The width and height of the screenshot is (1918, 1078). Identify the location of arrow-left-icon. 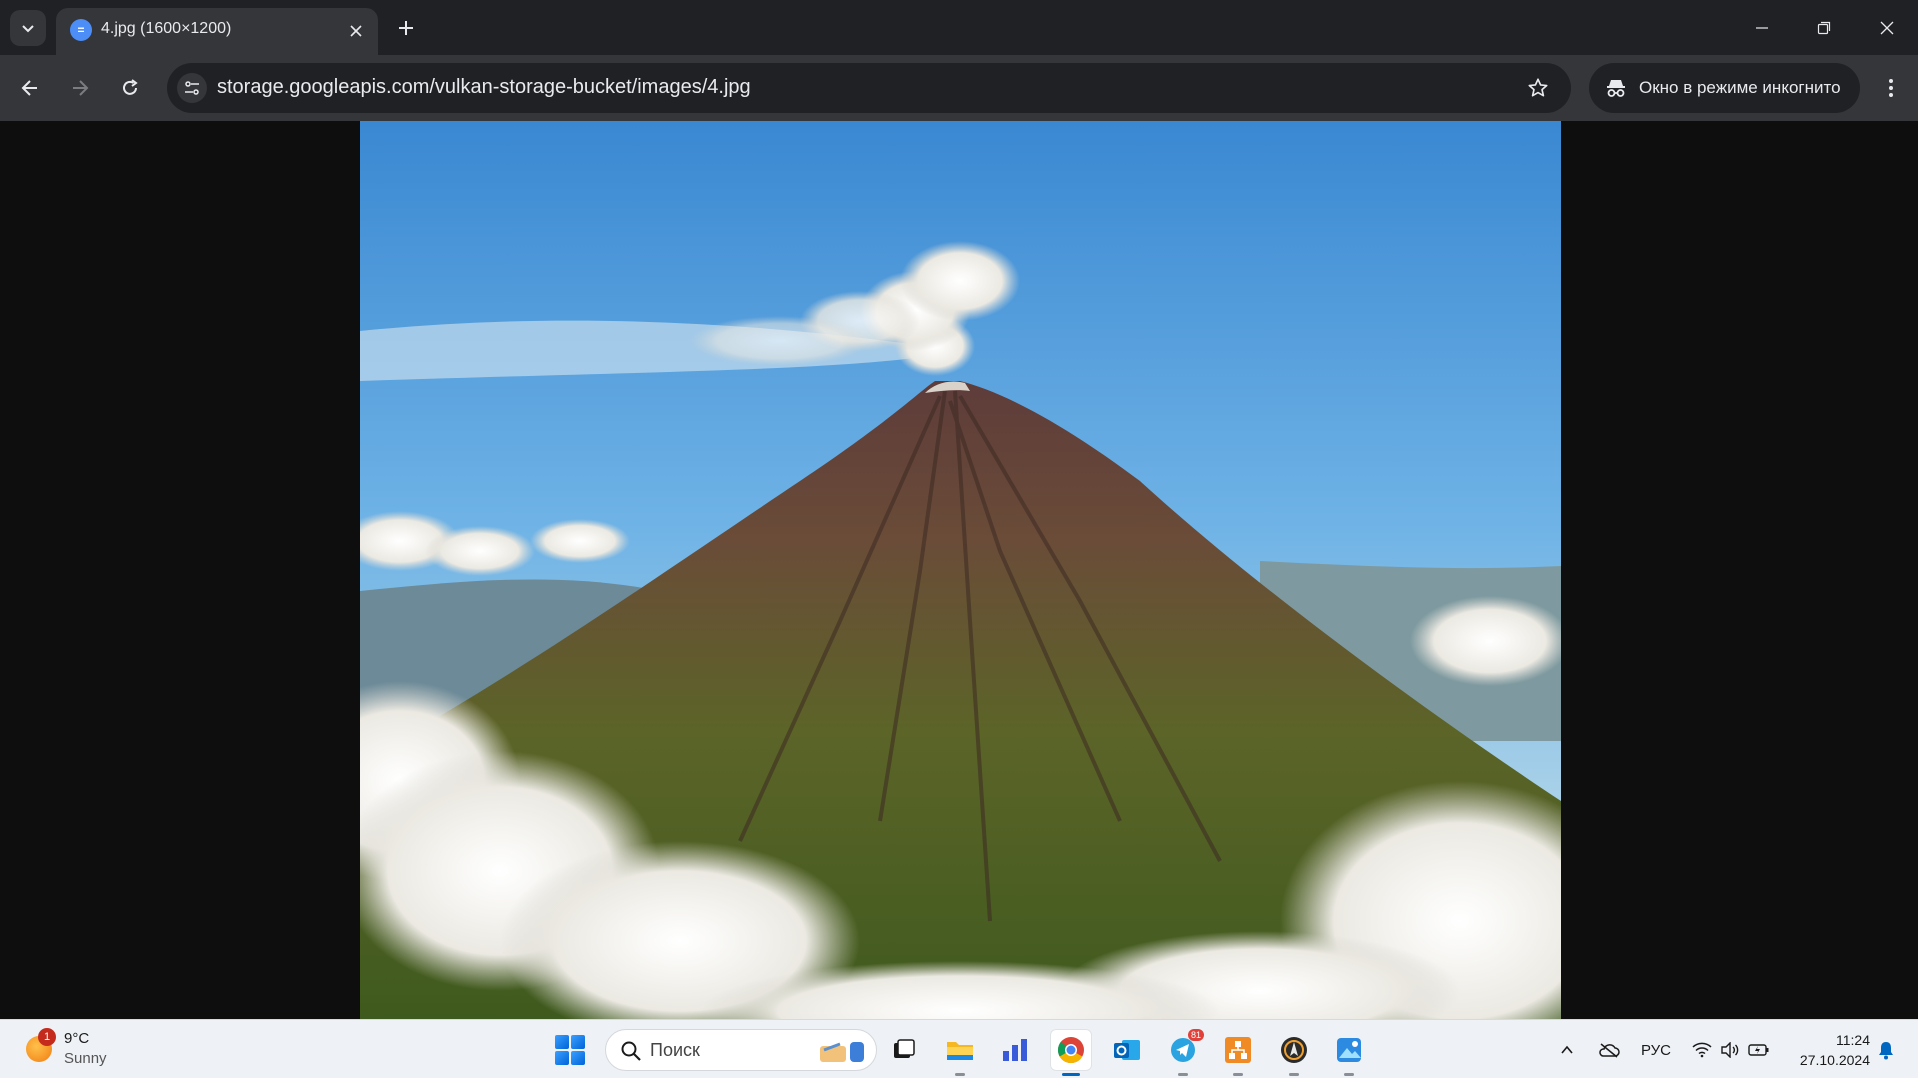
(29, 88).